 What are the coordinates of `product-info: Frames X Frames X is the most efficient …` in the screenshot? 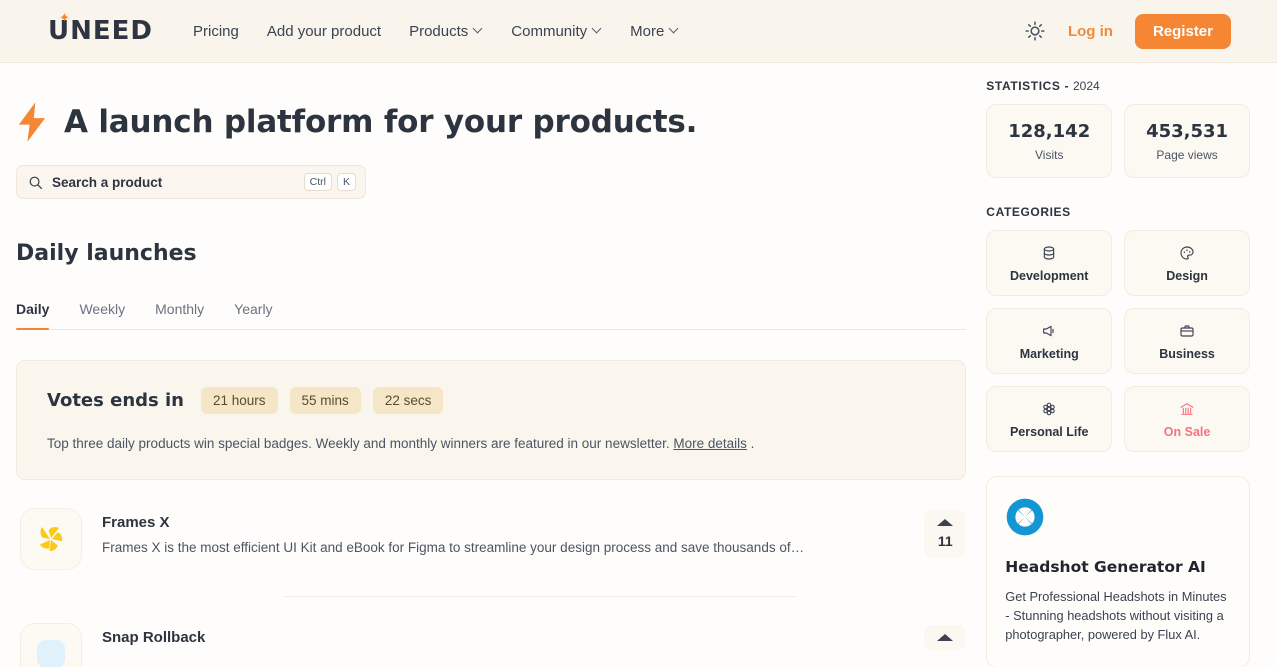 It's located at (503, 531).